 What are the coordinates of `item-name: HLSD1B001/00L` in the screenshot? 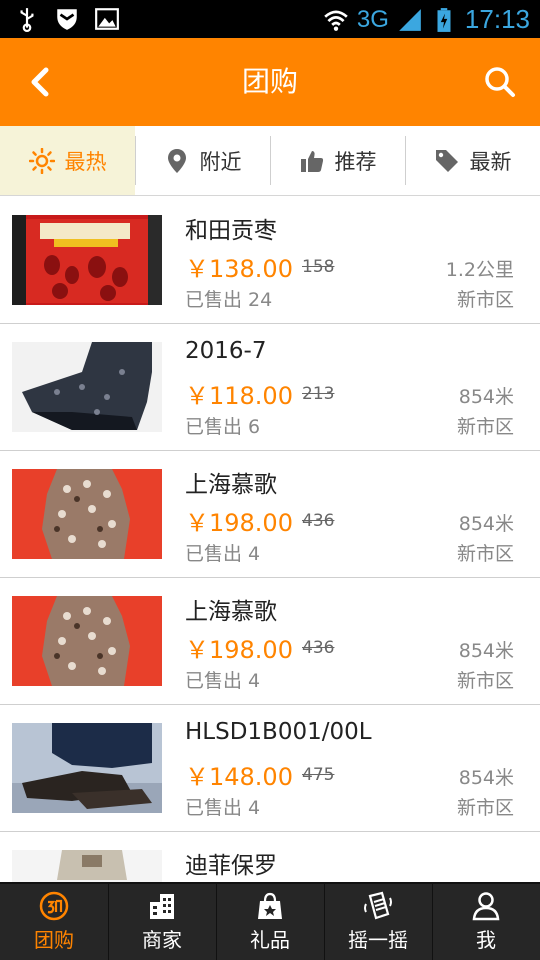 It's located at (278, 732).